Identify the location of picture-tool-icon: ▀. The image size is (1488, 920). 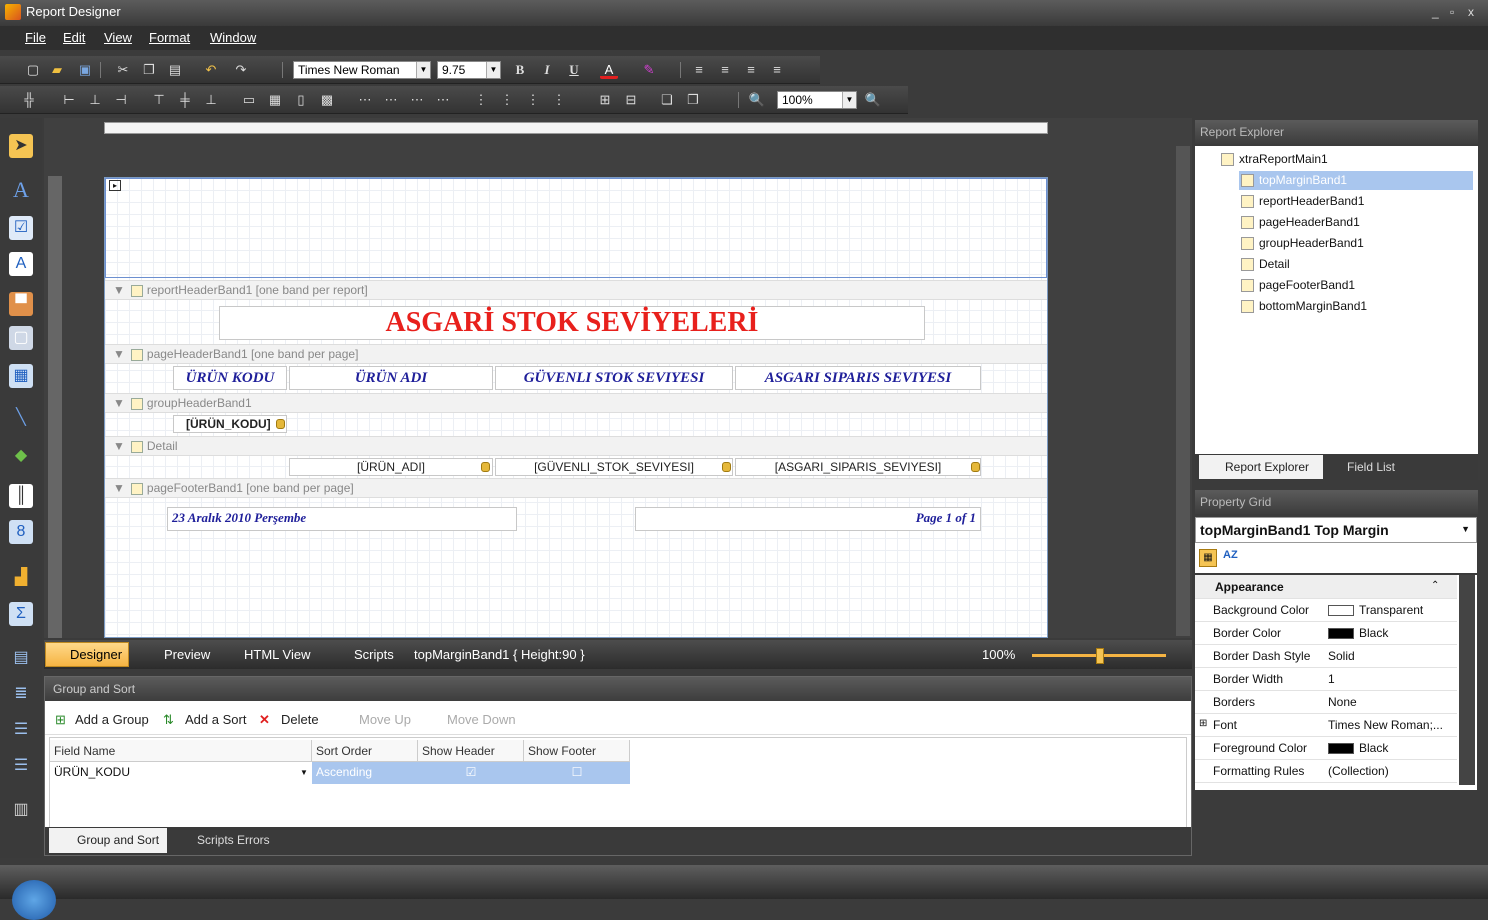
(21, 304).